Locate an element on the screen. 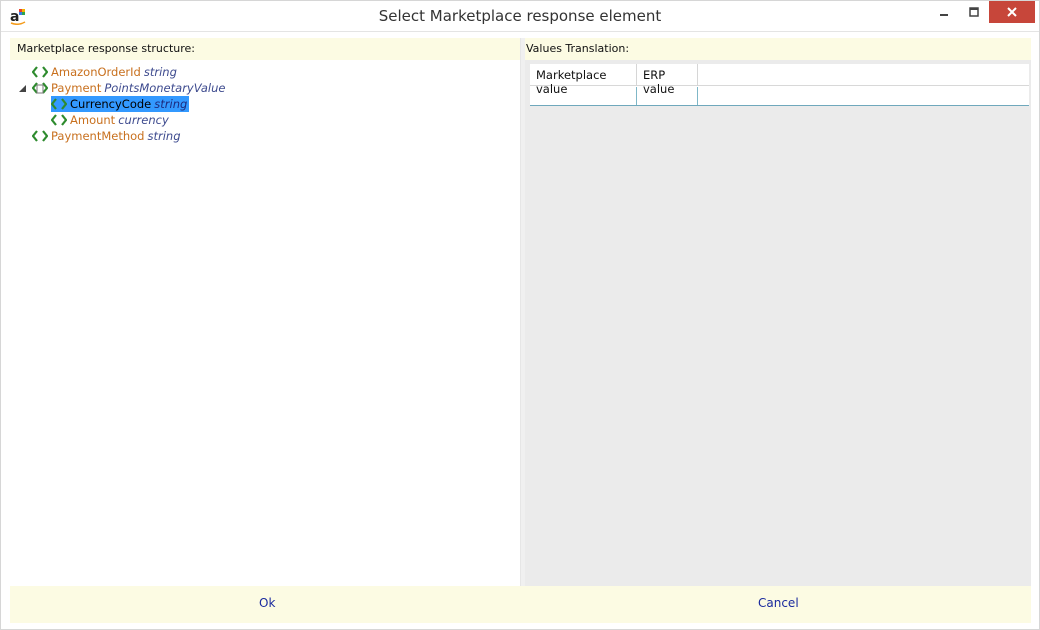 The height and width of the screenshot is (630, 1040). tree-item-name: Payment is located at coordinates (76, 88).